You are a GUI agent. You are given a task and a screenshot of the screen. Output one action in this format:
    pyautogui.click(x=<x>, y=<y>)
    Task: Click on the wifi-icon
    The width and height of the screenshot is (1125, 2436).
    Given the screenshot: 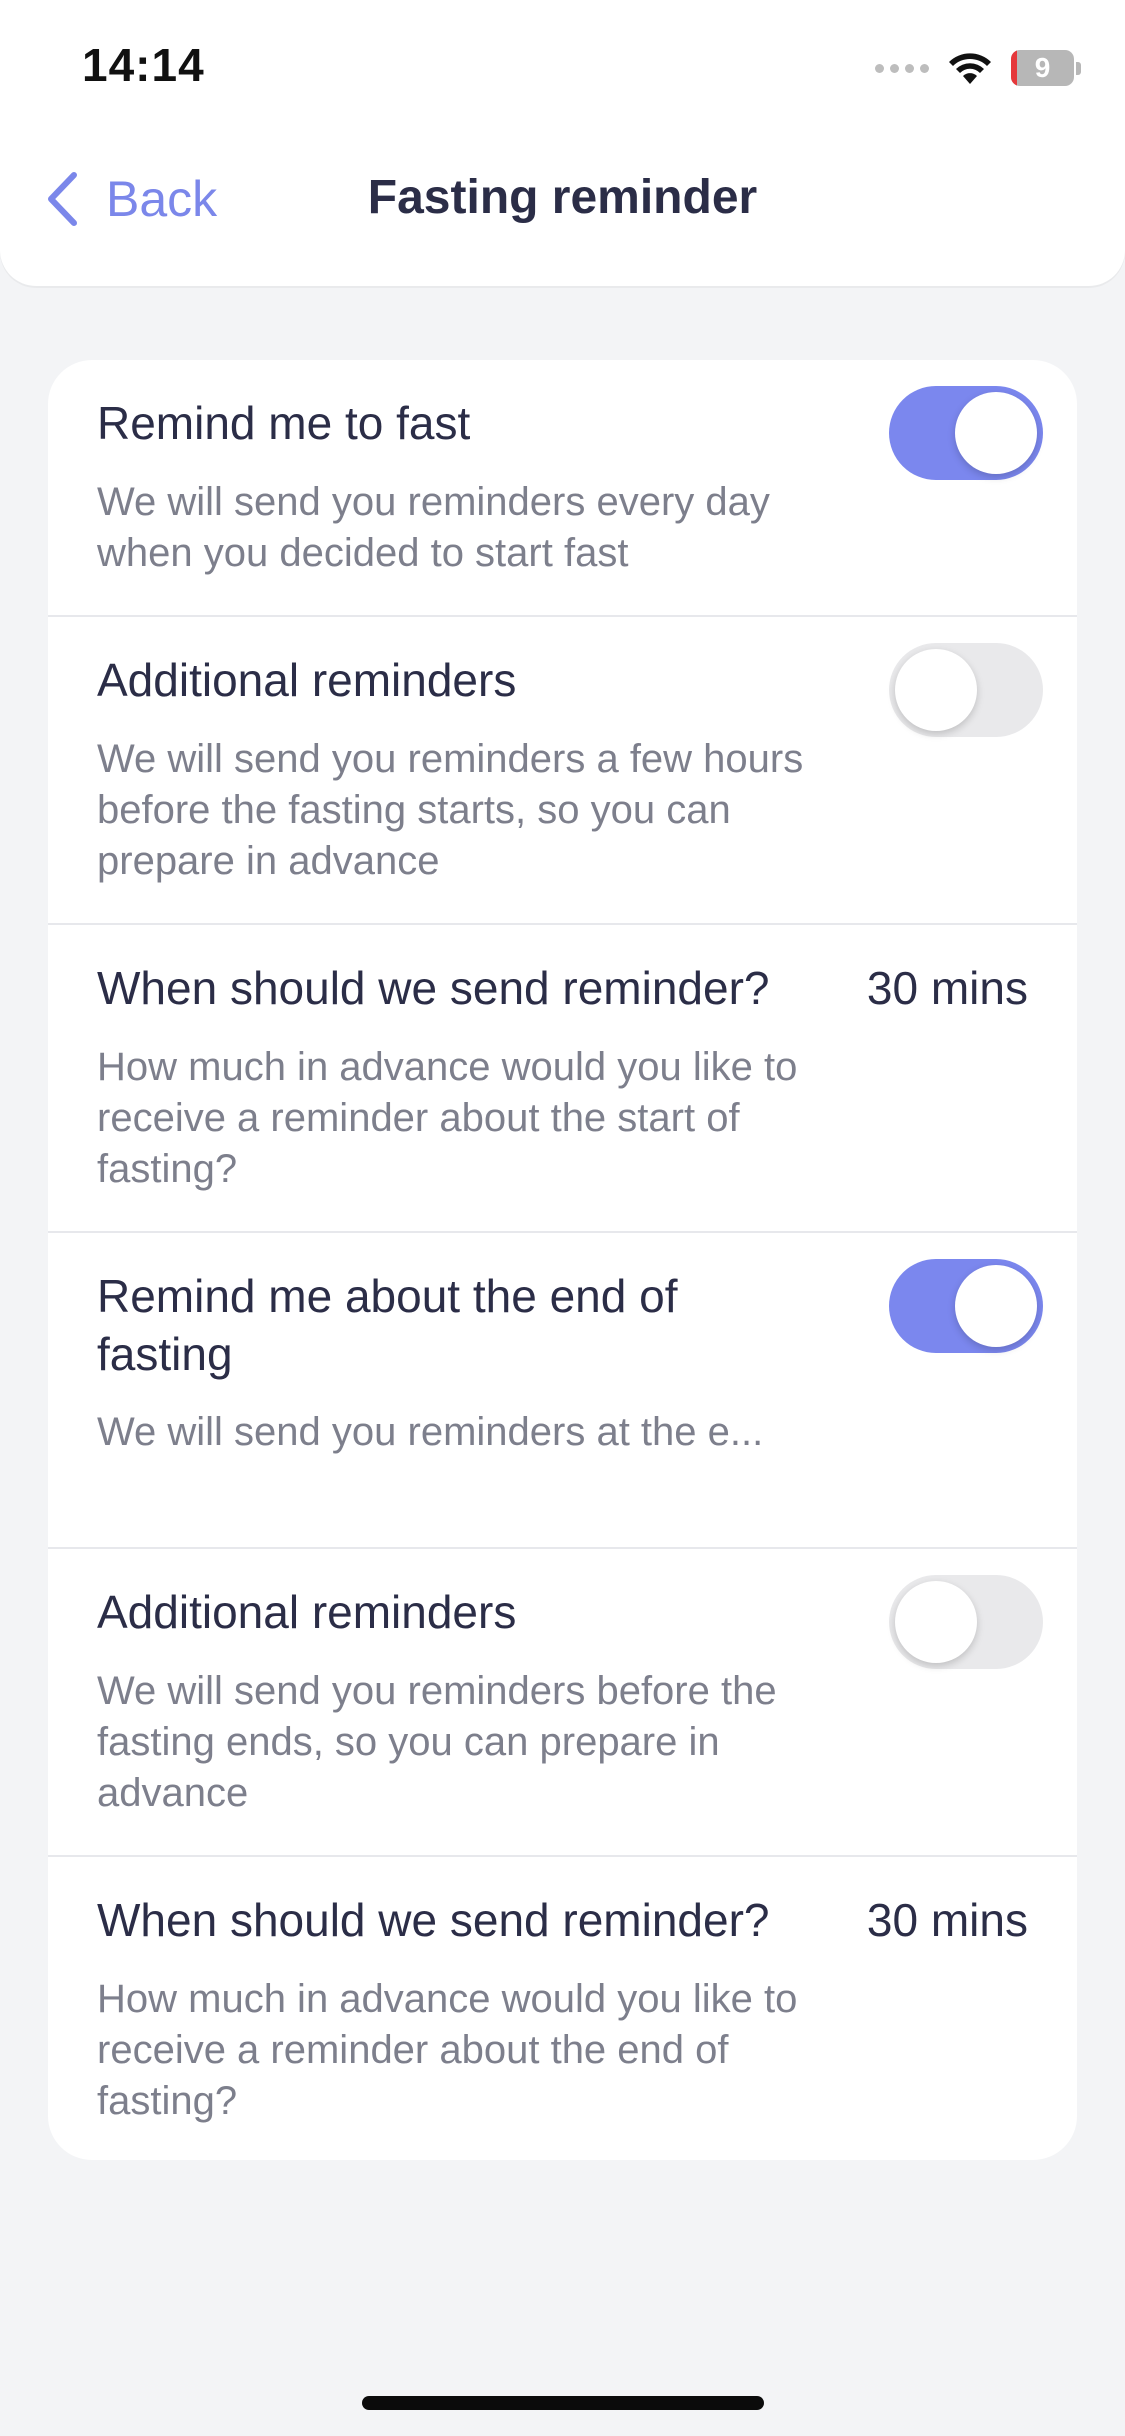 What is the action you would take?
    pyautogui.click(x=970, y=68)
    